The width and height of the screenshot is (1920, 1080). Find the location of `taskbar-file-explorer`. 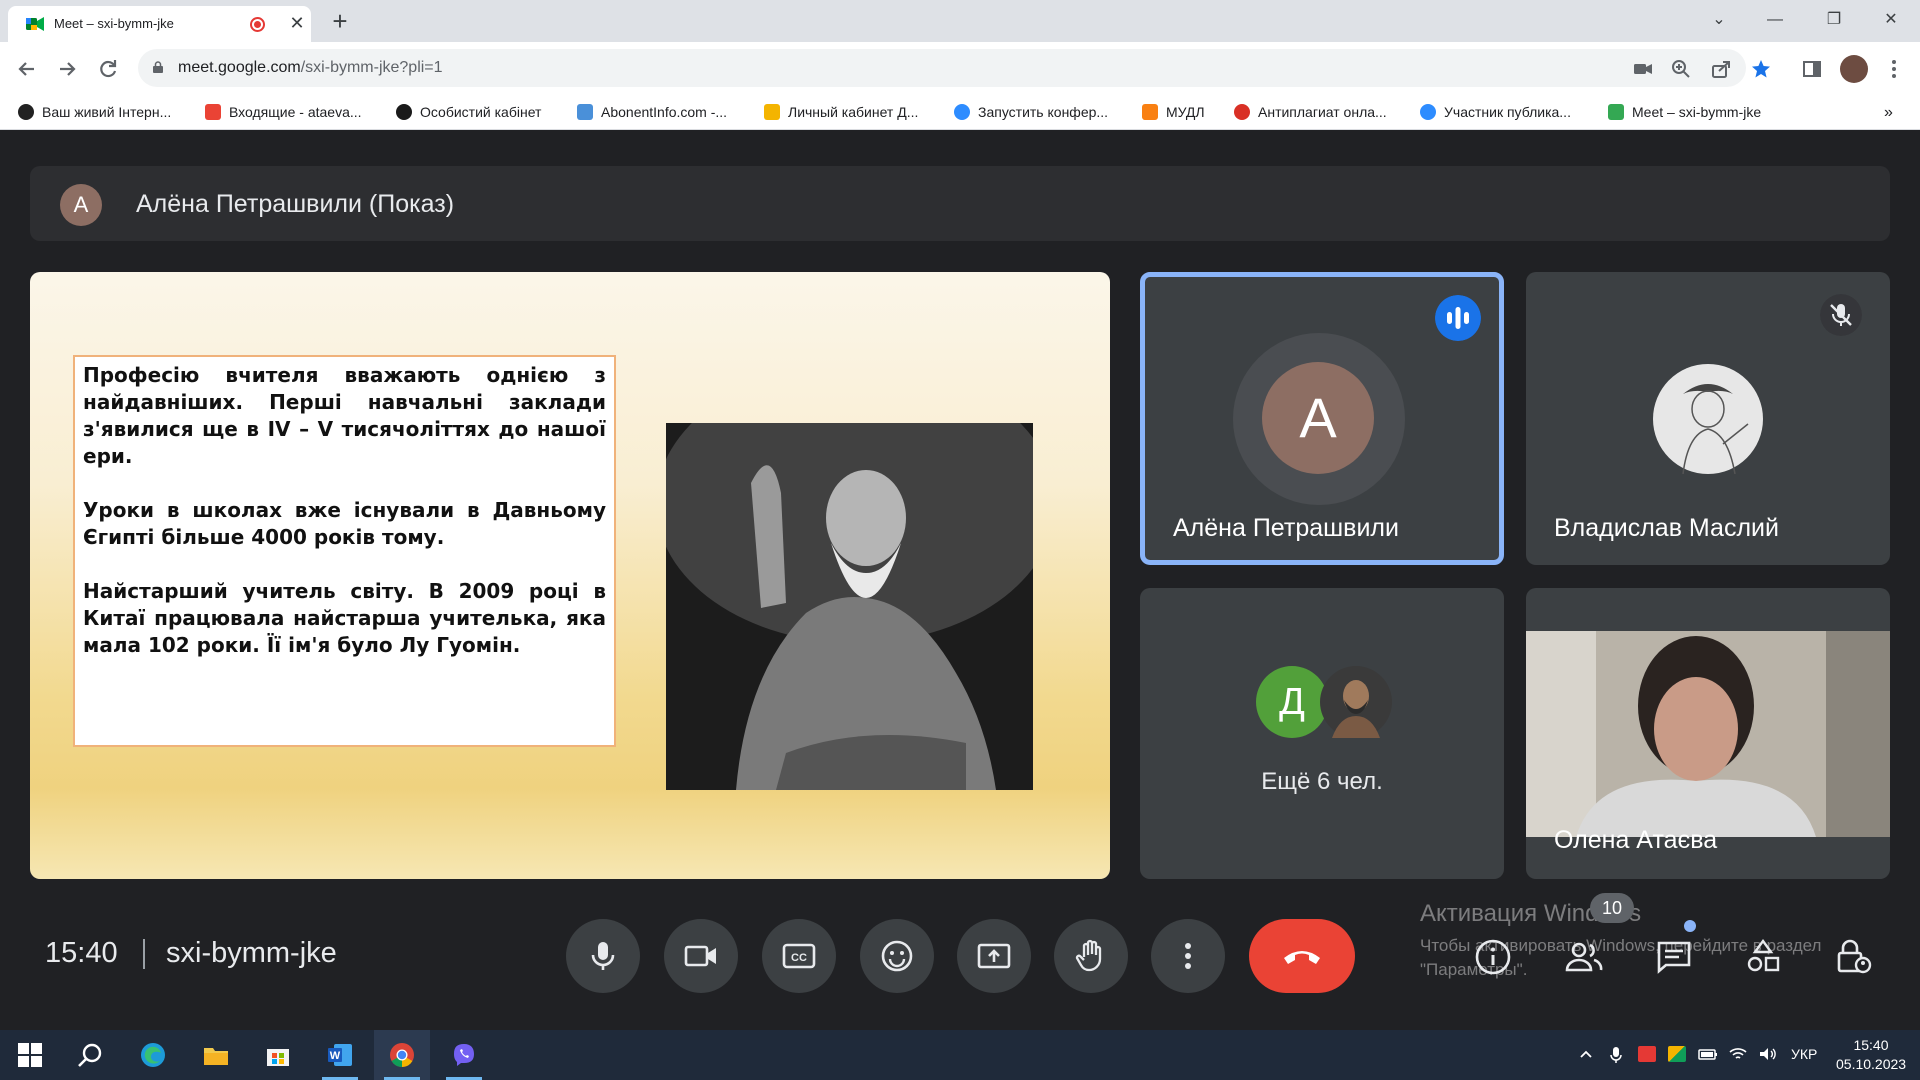

taskbar-file-explorer is located at coordinates (216, 1055).